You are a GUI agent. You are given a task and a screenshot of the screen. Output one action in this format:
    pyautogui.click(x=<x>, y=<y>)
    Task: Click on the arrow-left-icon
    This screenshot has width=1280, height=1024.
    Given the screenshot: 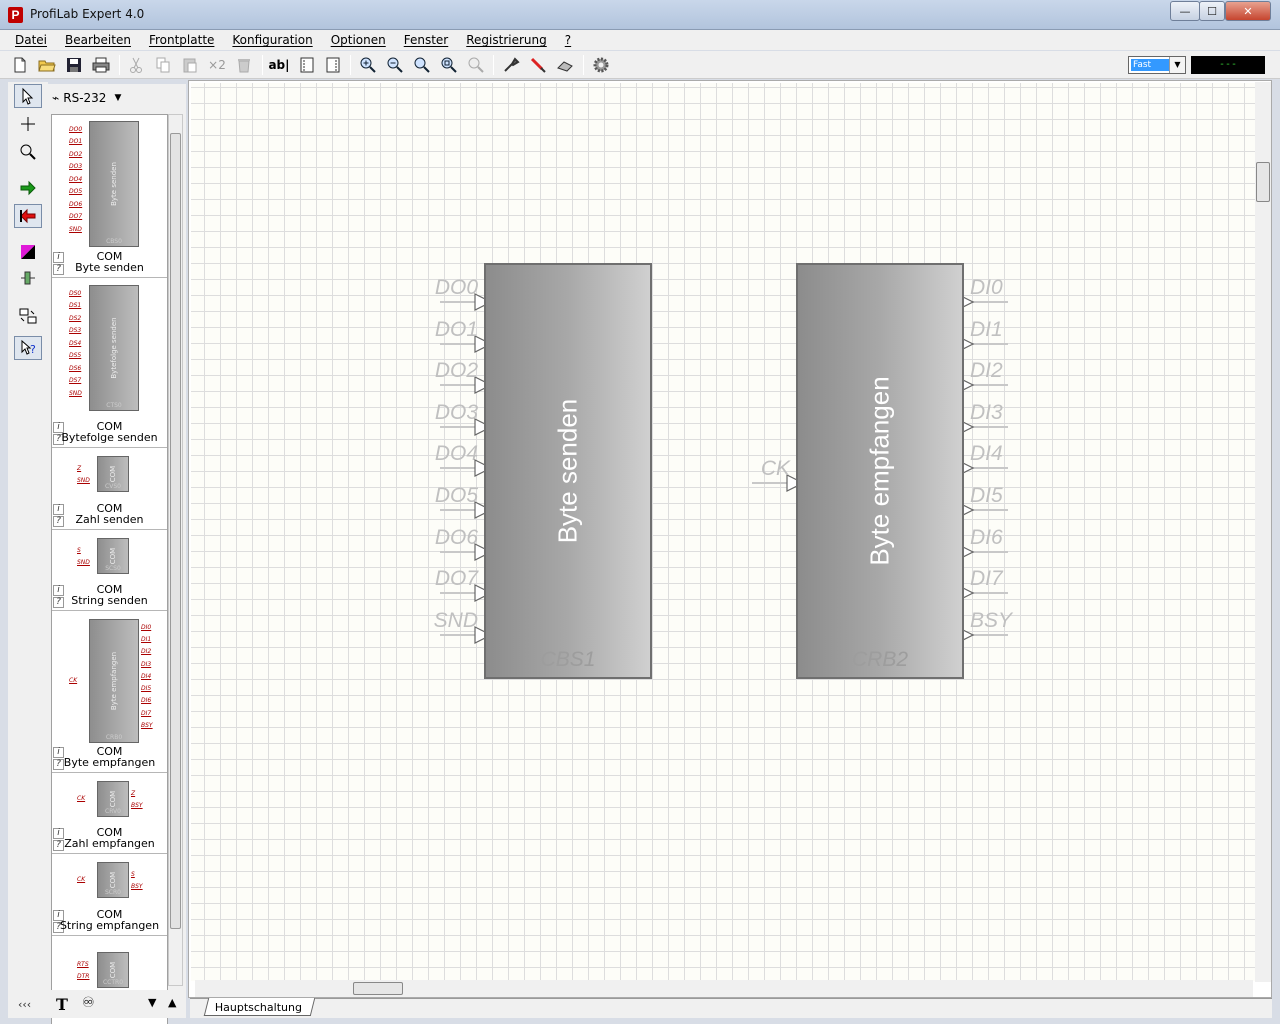 What is the action you would take?
    pyautogui.click(x=28, y=216)
    